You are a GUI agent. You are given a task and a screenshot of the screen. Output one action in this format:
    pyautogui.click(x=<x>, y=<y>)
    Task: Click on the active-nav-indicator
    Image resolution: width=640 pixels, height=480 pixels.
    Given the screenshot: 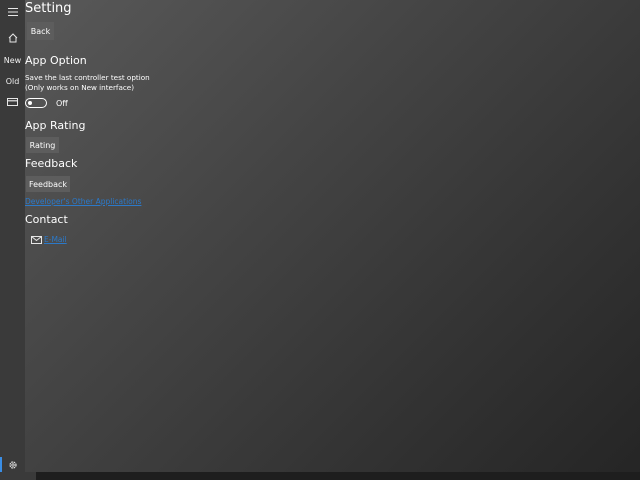 What is the action you would take?
    pyautogui.click(x=1, y=464)
    